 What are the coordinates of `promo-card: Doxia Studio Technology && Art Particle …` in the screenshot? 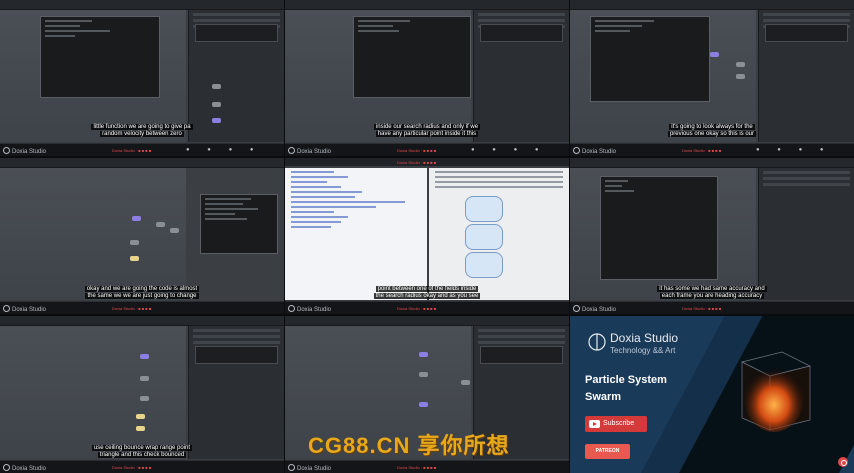 It's located at (712, 394).